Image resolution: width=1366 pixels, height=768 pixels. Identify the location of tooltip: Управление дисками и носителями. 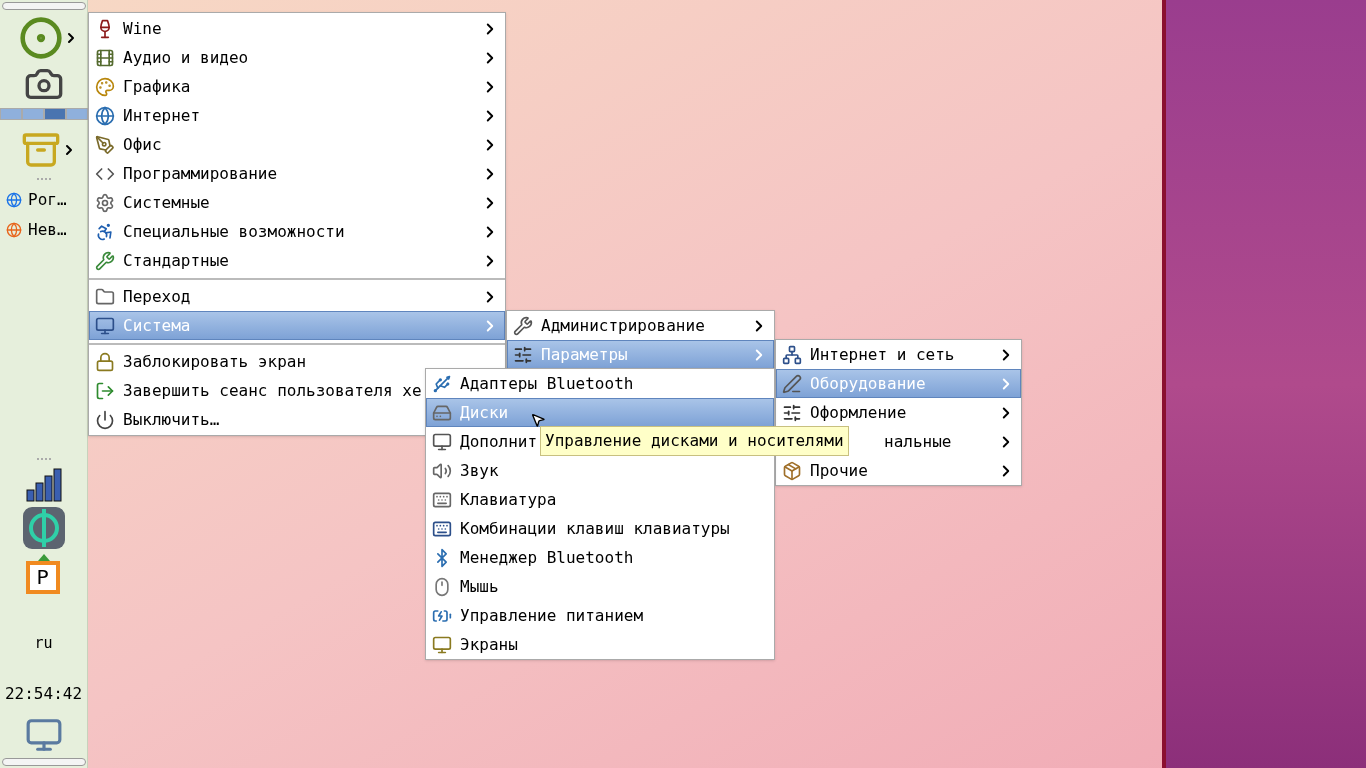
(694, 441).